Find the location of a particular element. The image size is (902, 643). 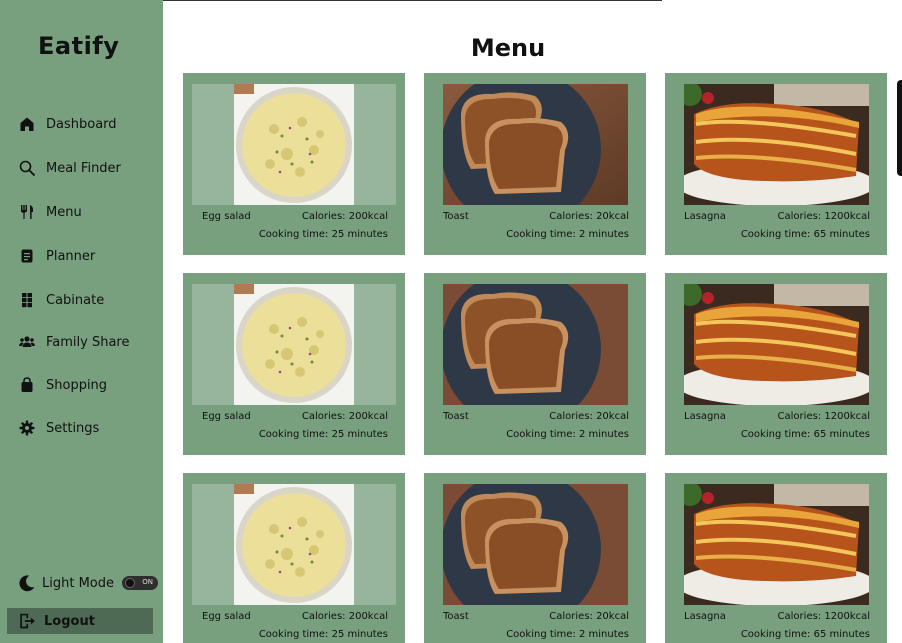

sidebar-item-settings: Settings is located at coordinates (58, 428).